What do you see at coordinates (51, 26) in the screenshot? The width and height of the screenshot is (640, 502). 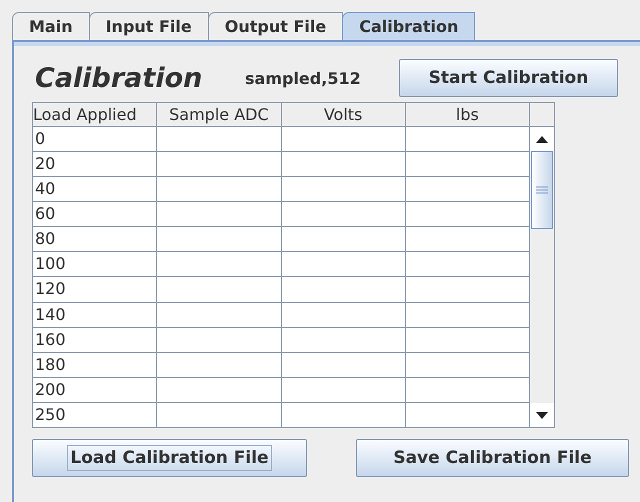 I see `tab: Main` at bounding box center [51, 26].